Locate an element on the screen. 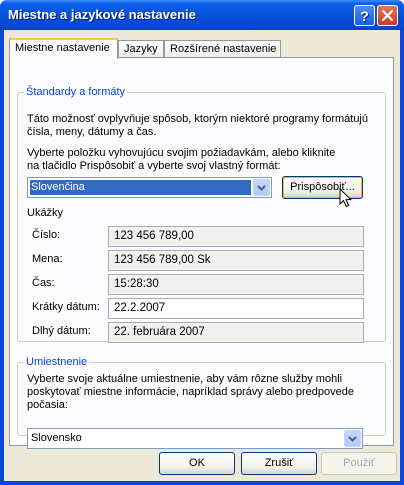  format-dropdown-arrow is located at coordinates (261, 187).